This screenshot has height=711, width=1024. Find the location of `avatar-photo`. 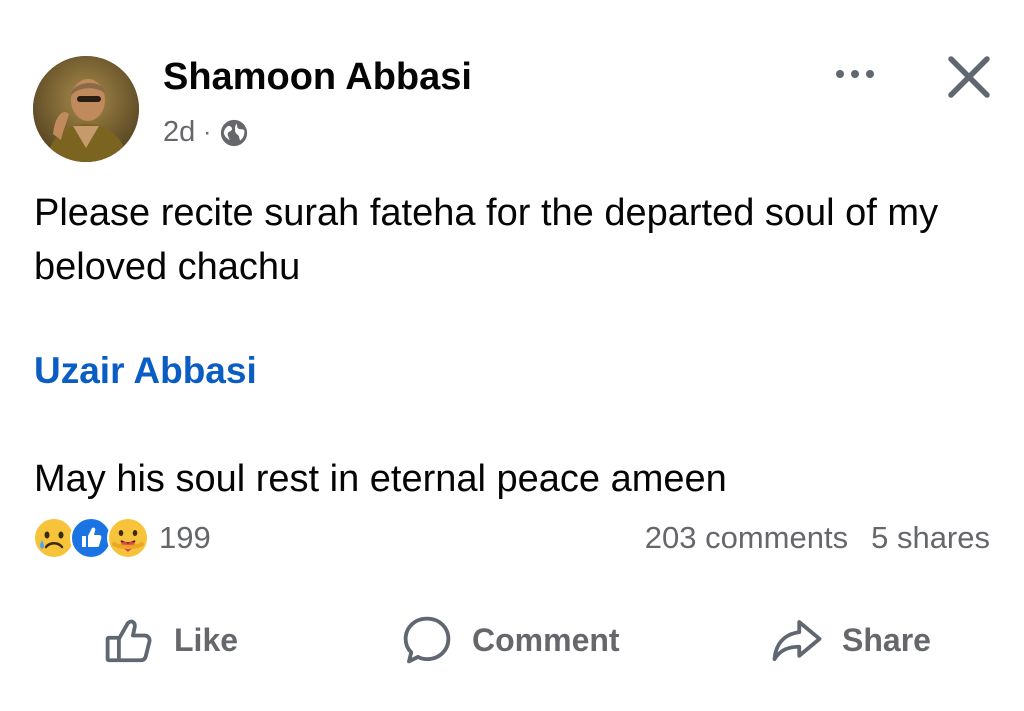

avatar-photo is located at coordinates (86, 109).